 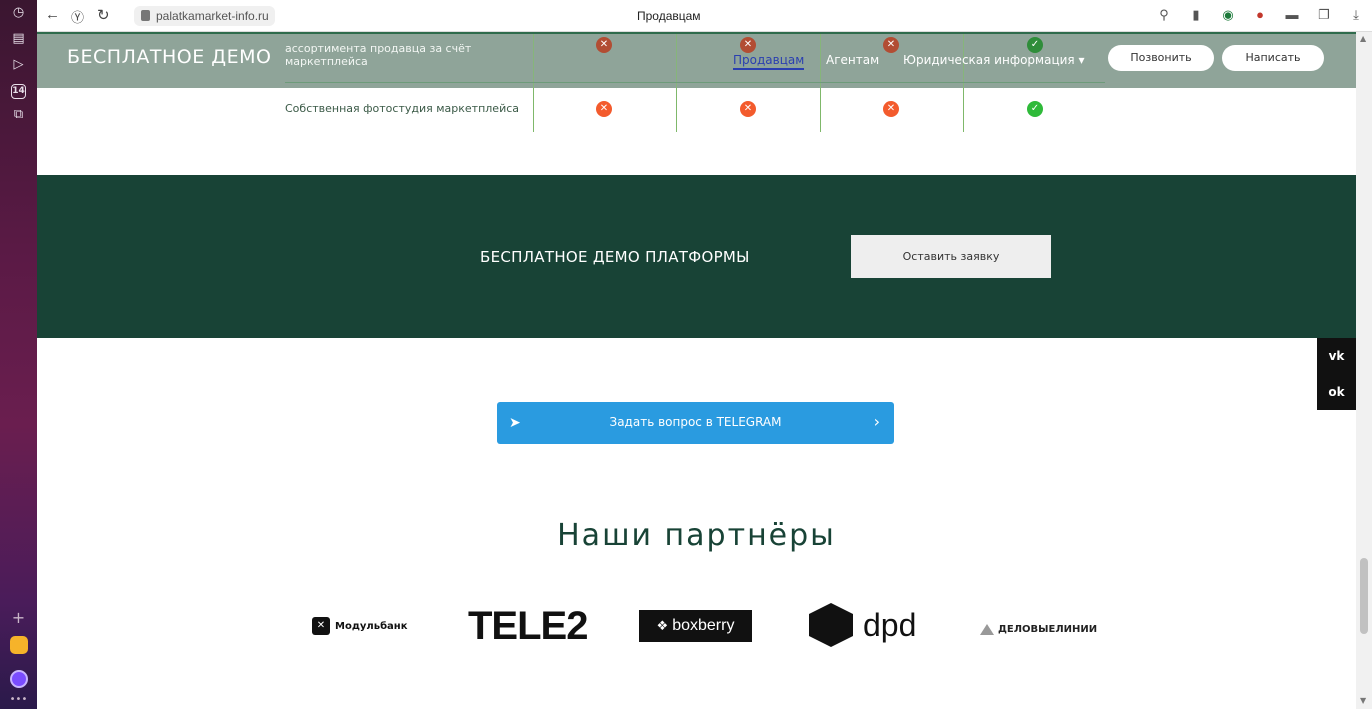 I want to click on extension-red-icon: ●, so click(x=1260, y=15).